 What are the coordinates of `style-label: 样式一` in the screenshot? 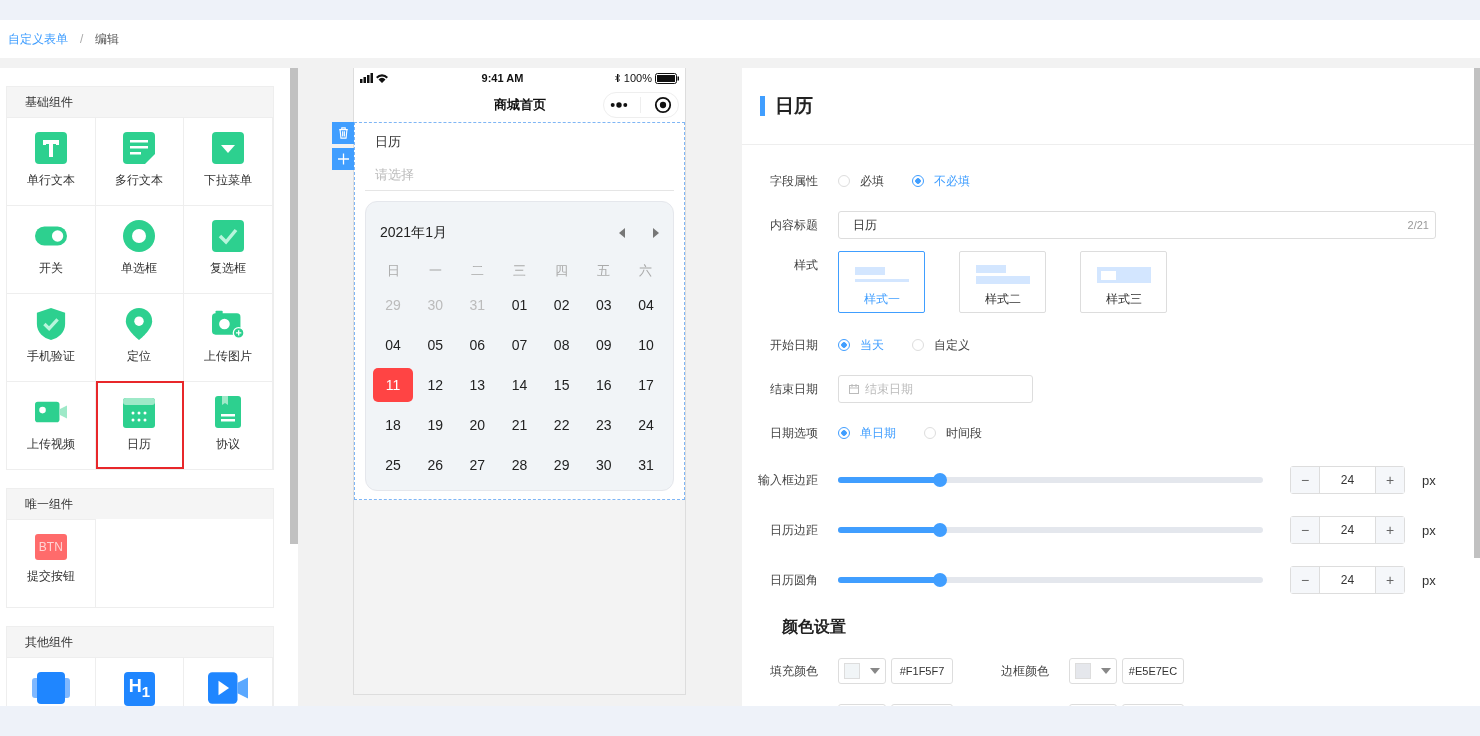 It's located at (881, 299).